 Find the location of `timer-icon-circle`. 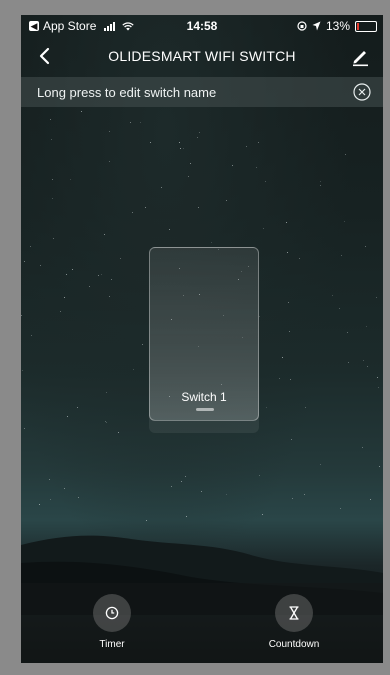

timer-icon-circle is located at coordinates (112, 613).